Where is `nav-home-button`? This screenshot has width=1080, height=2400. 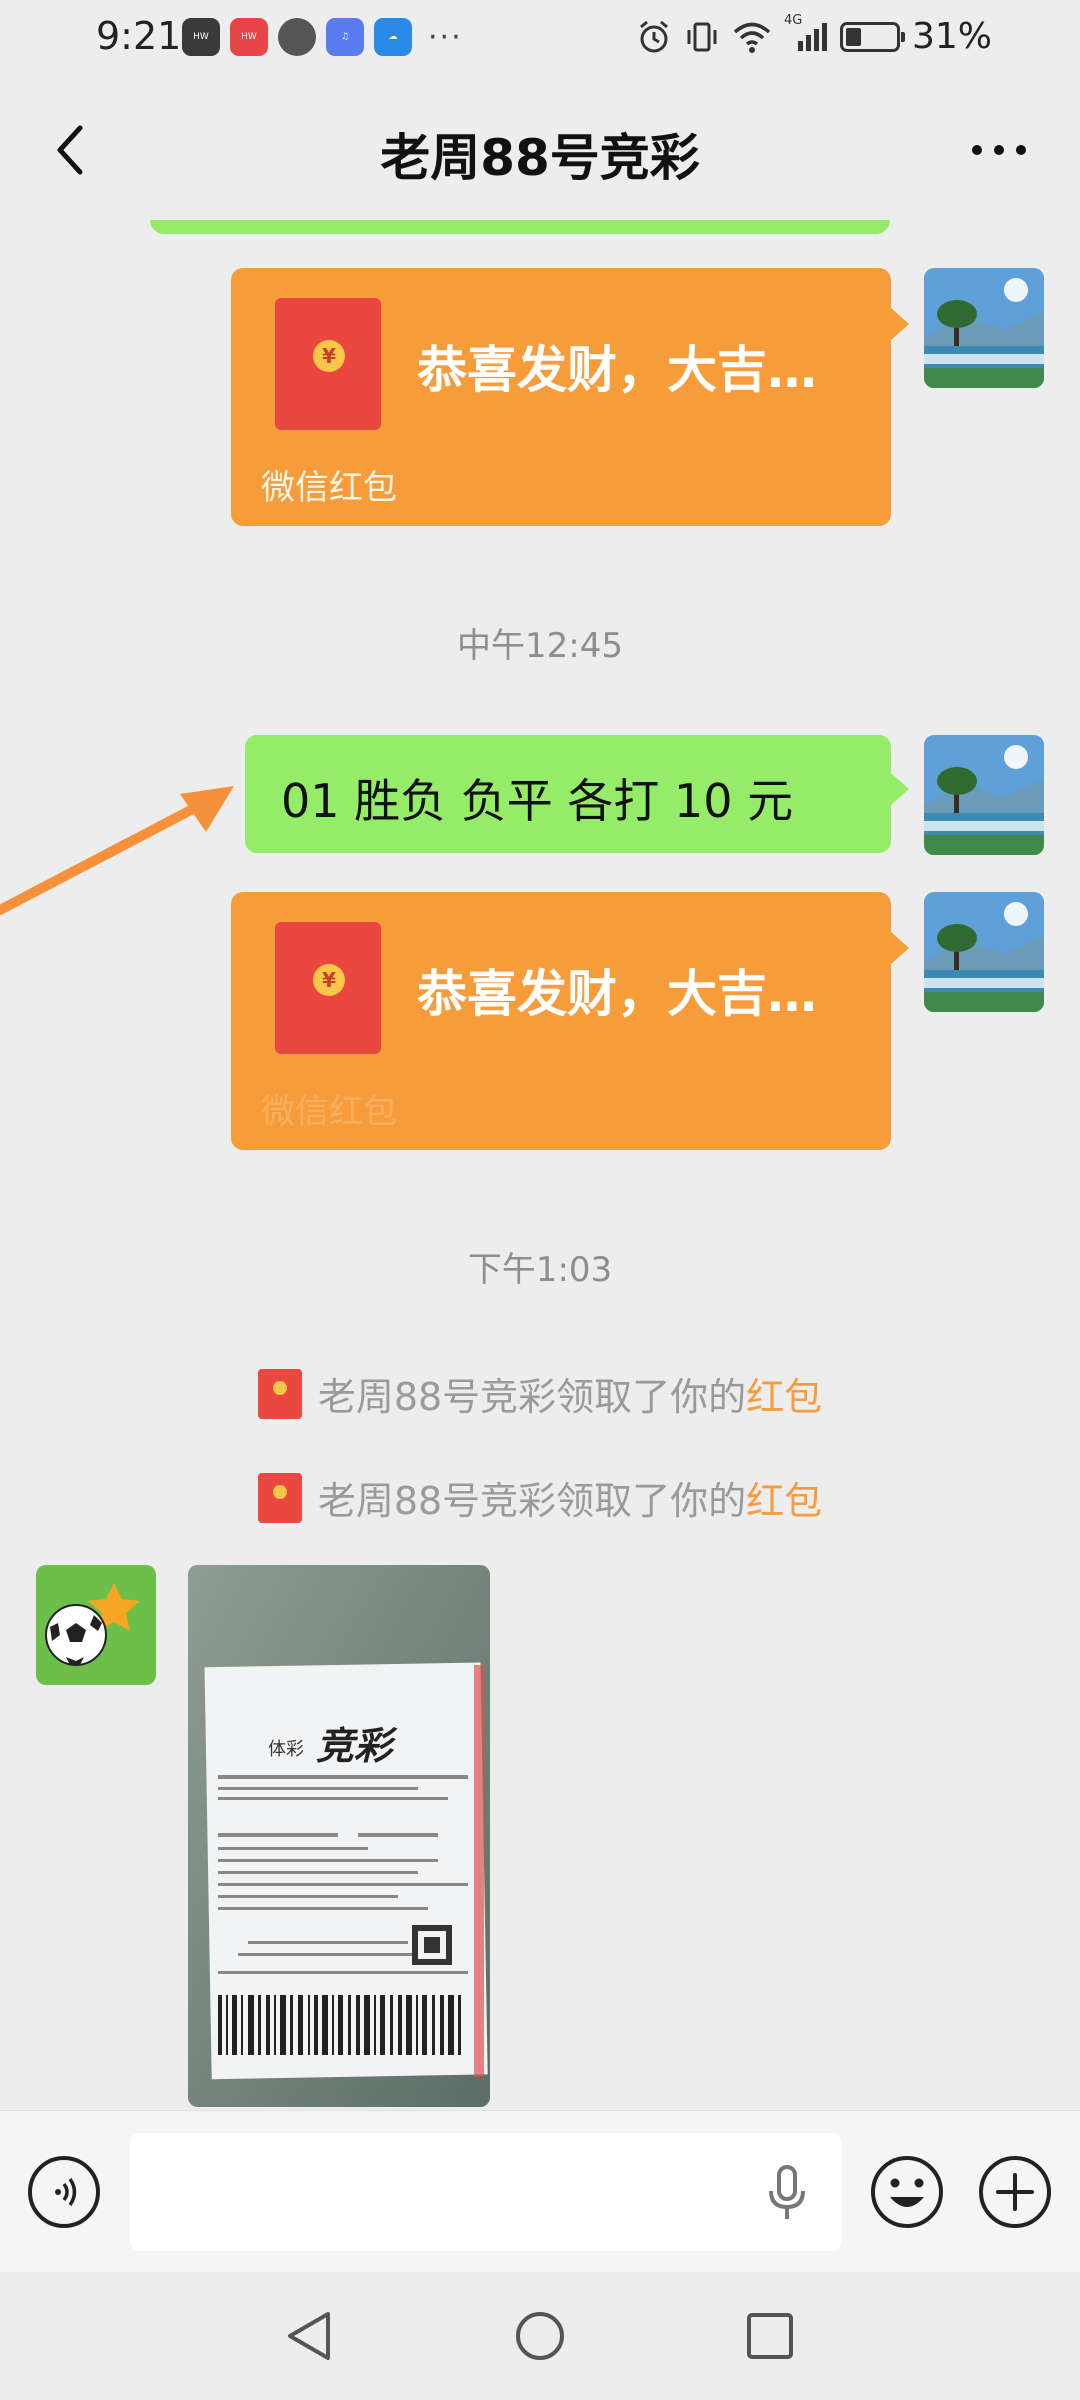
nav-home-button is located at coordinates (540, 2336).